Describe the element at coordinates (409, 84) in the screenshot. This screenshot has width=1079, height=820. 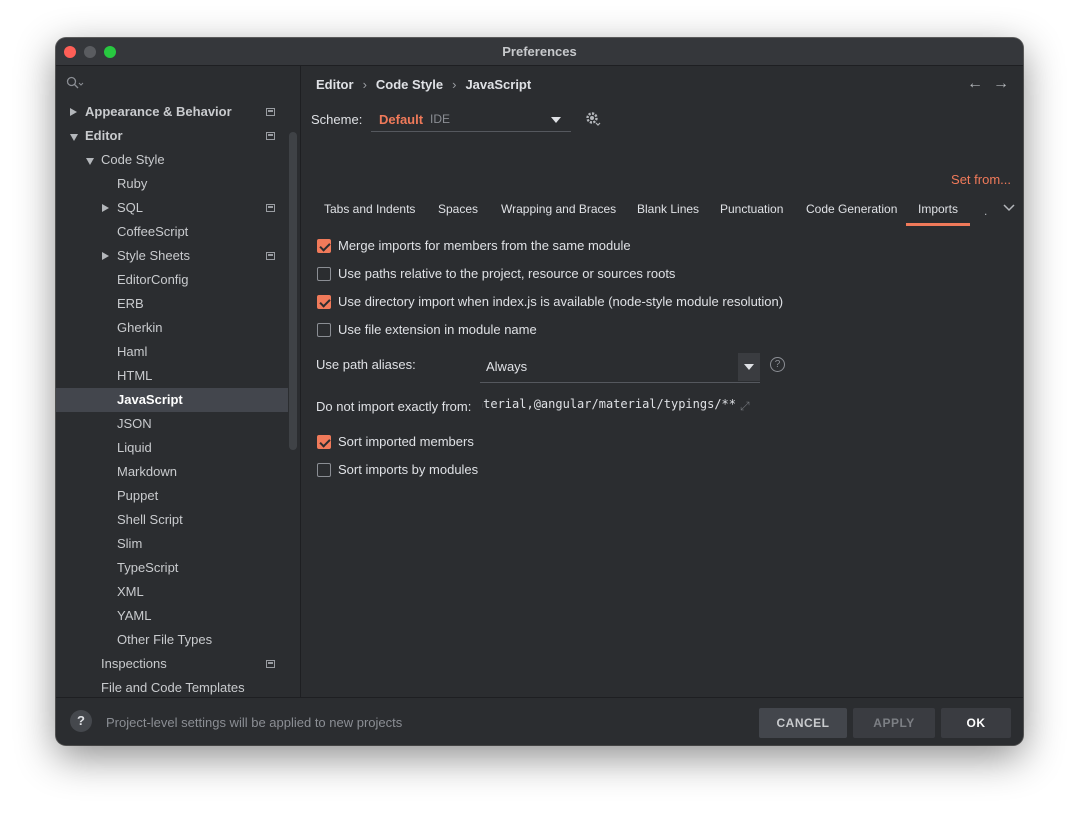
I see `breadcrumb-code-style: Code Style` at that location.